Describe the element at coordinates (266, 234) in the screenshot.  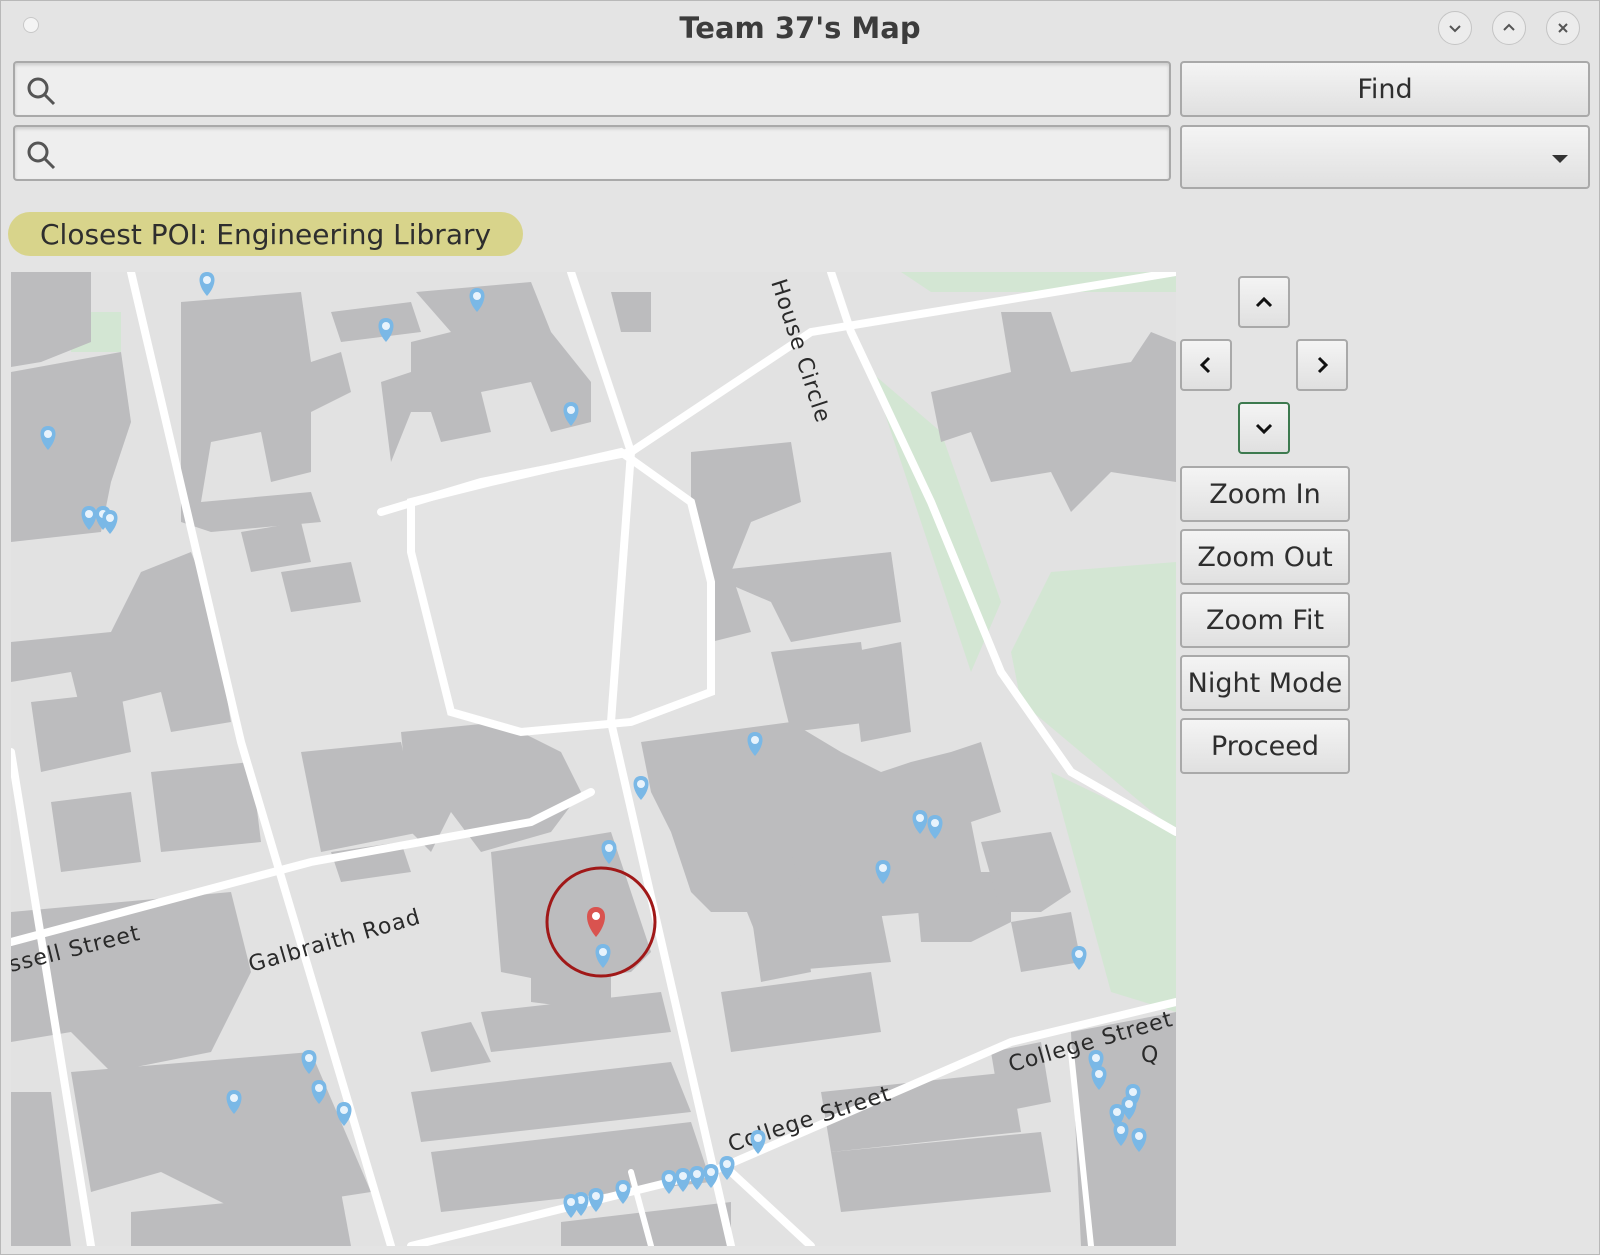
I see `closest-poi-badge: Closest POI: Engineering Library` at that location.